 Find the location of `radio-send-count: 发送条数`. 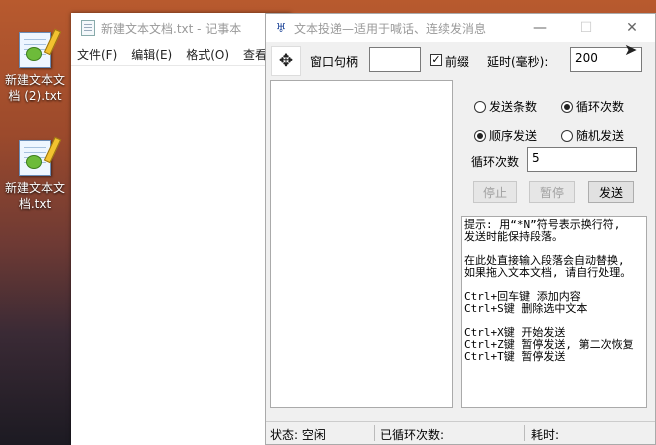

radio-send-count: 发送条数 is located at coordinates (505, 106).